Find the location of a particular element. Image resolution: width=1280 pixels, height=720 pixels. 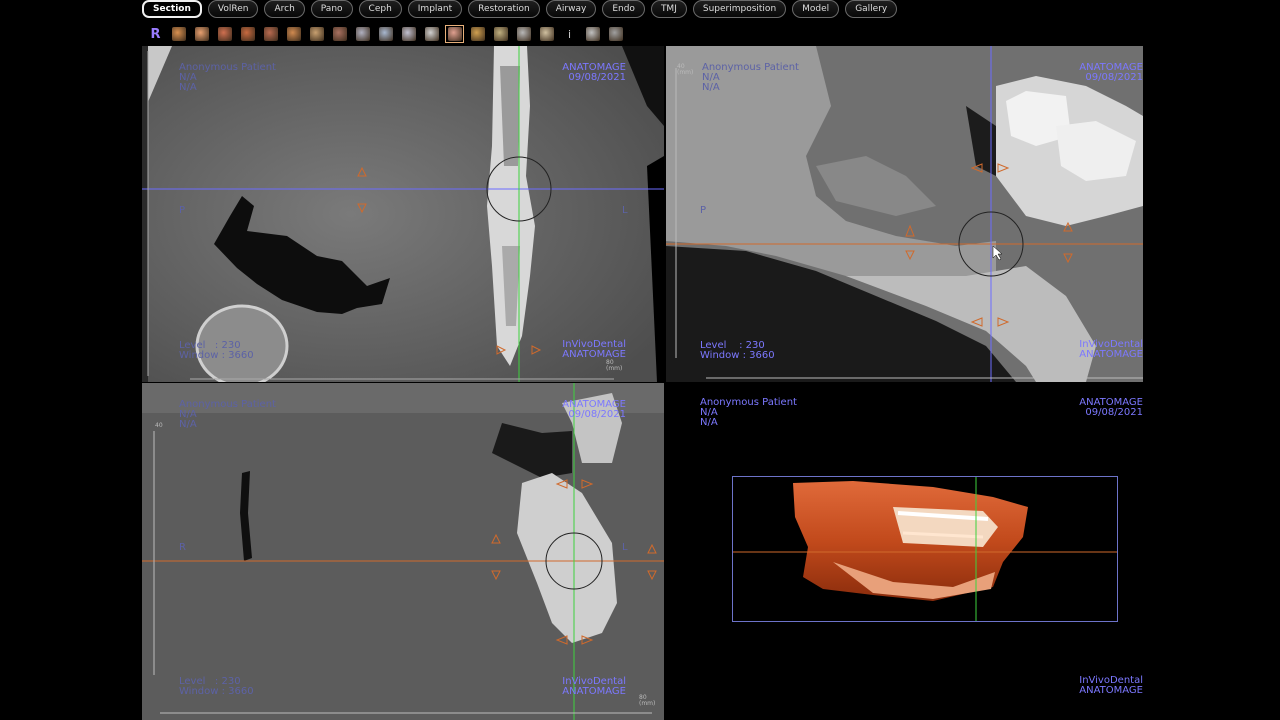

rotate-icon is located at coordinates (615, 34).